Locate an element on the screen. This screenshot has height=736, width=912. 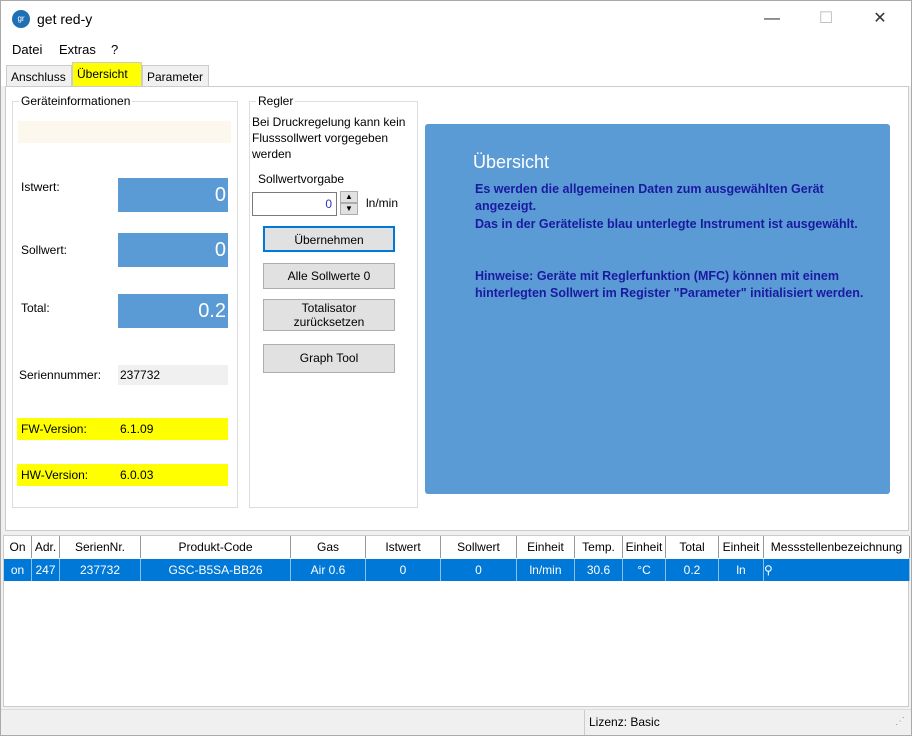
column-header: Total is located at coordinates (692, 547).